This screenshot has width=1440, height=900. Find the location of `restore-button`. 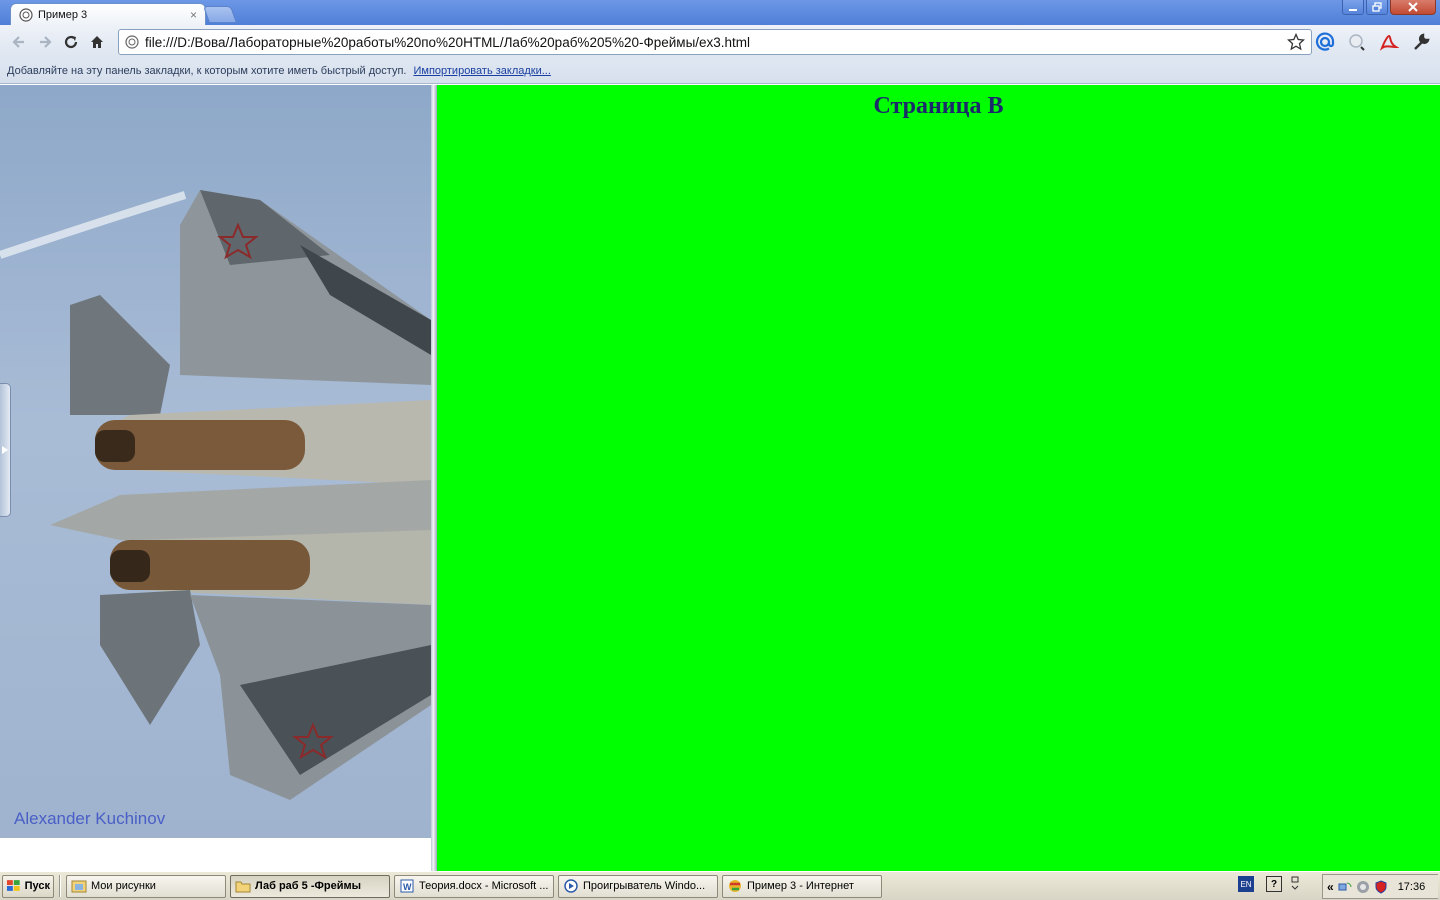

restore-button is located at coordinates (1377, 7).